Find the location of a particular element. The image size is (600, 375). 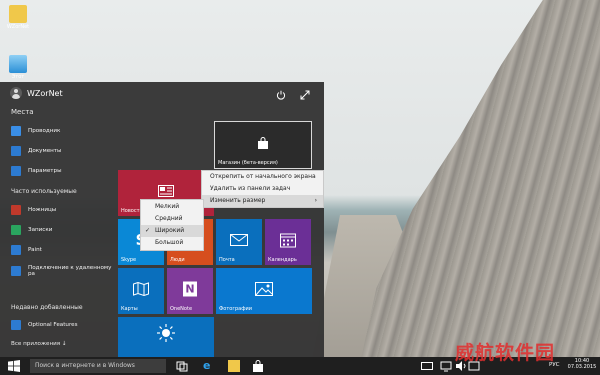

place-label: Параметры is located at coordinates (45, 171).